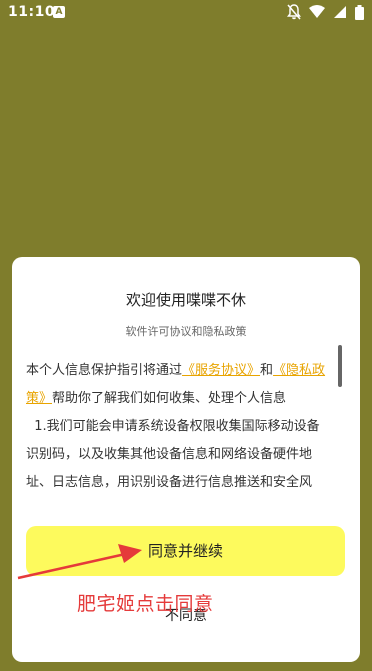  What do you see at coordinates (325, 12) in the screenshot?
I see `status-icons` at bounding box center [325, 12].